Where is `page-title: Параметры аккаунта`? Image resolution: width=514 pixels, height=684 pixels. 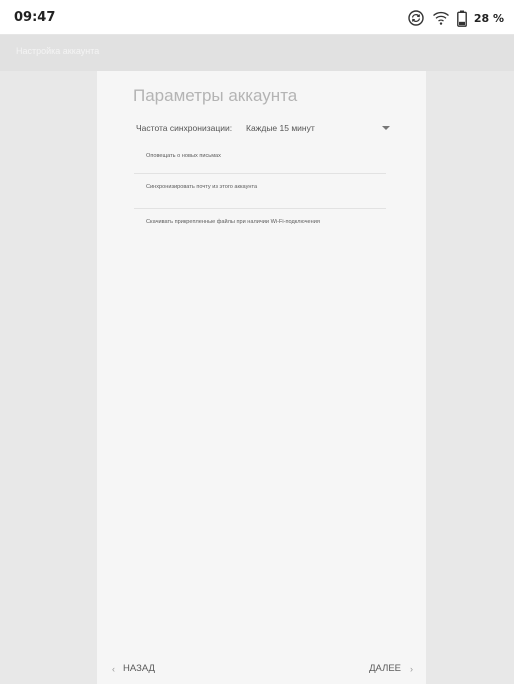 page-title: Параметры аккаунта is located at coordinates (215, 95).